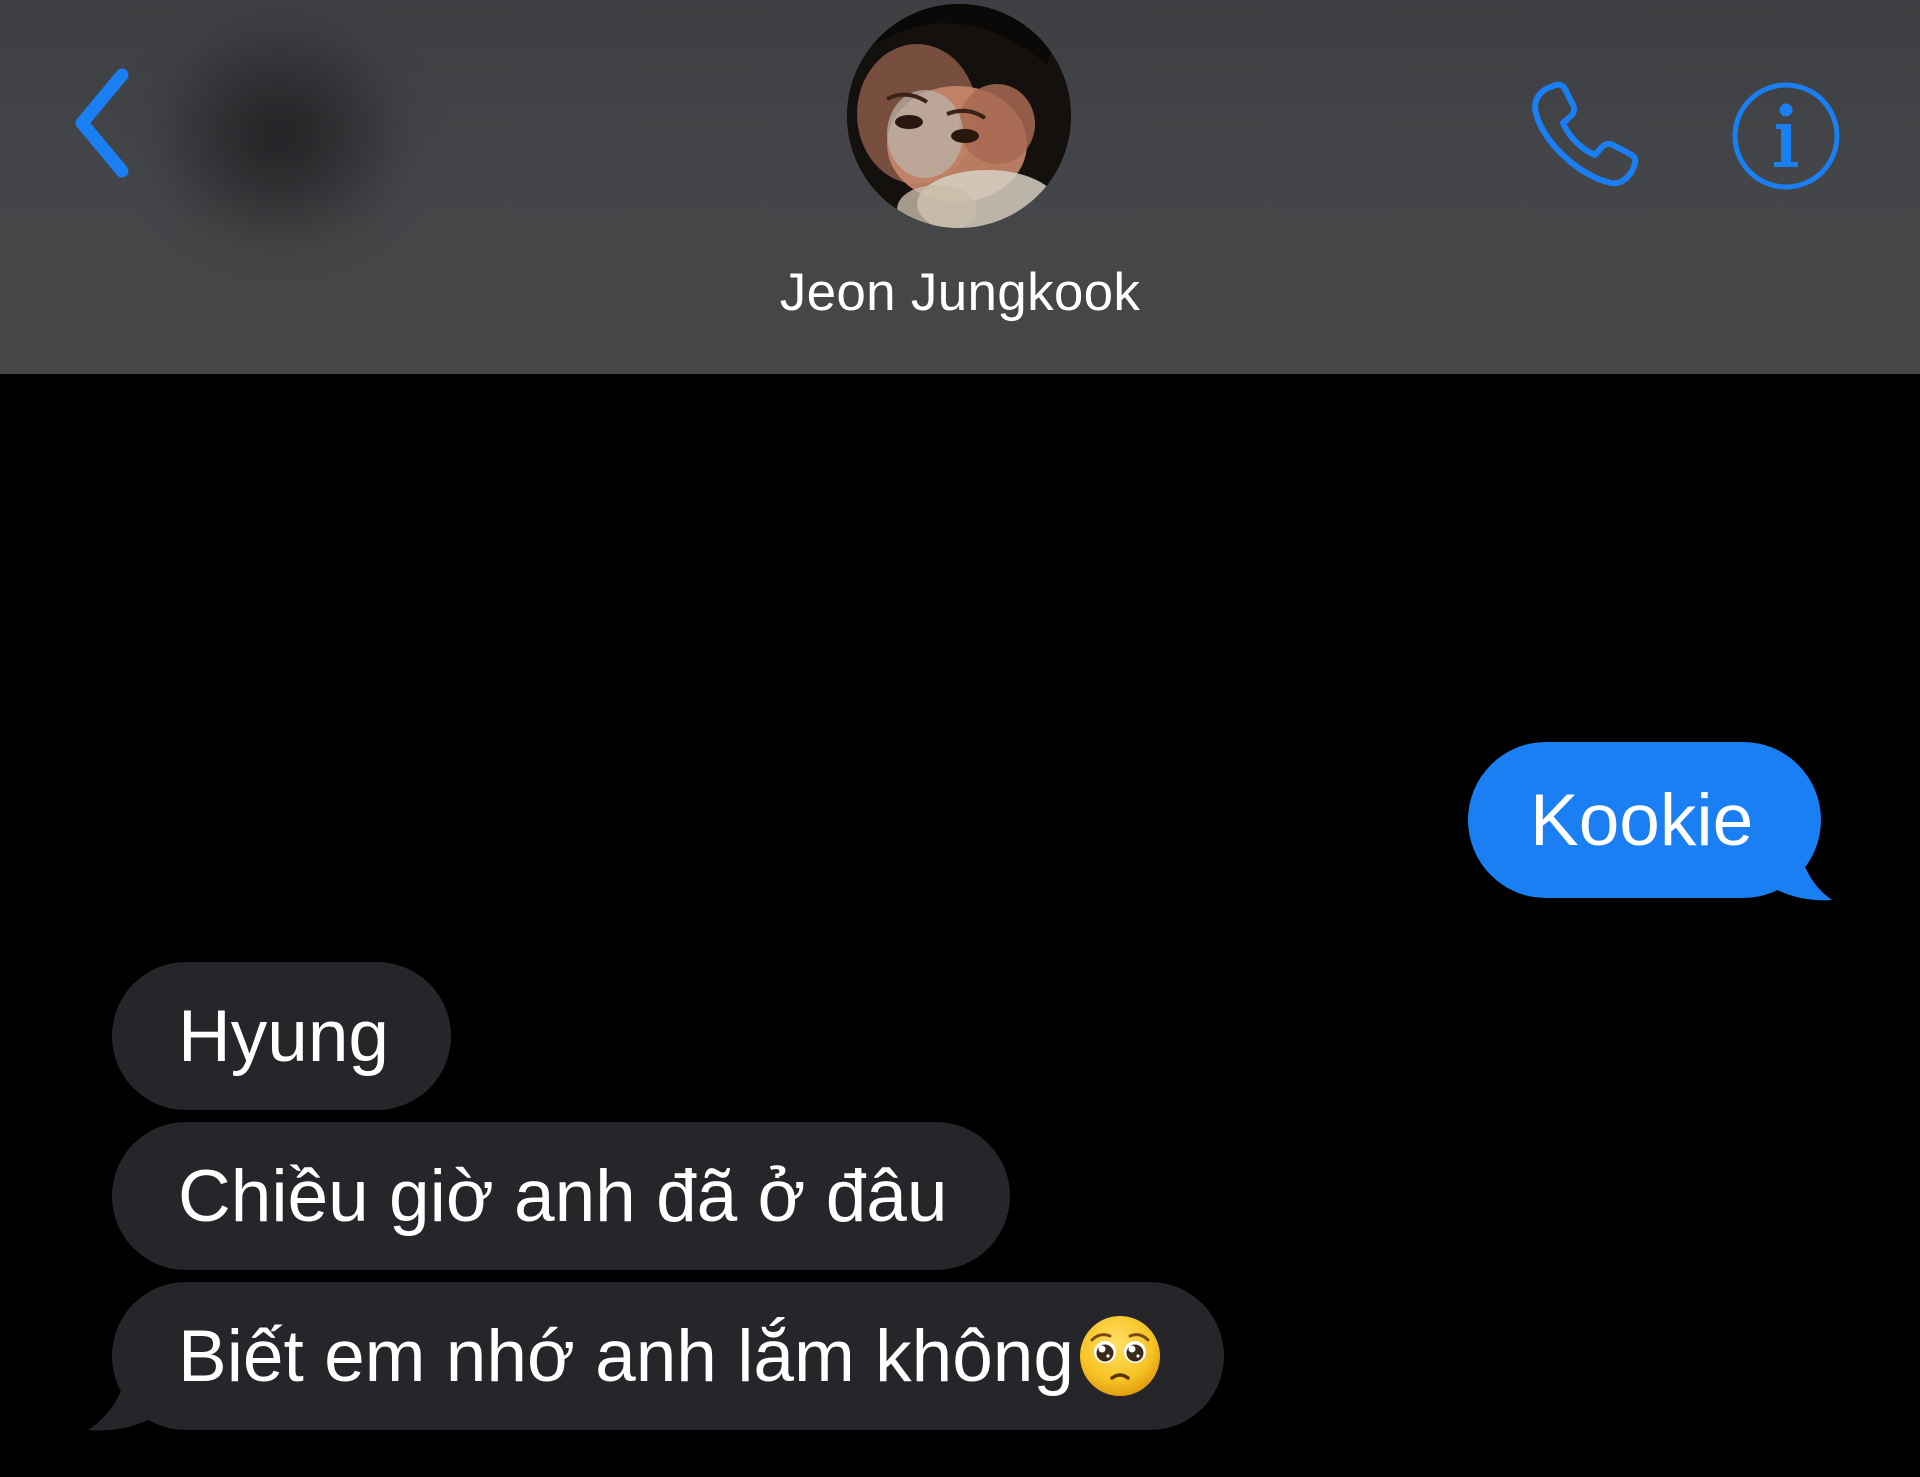  What do you see at coordinates (1795, 856) in the screenshot?
I see `bubble-tail` at bounding box center [1795, 856].